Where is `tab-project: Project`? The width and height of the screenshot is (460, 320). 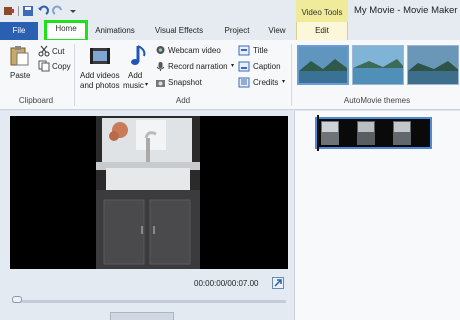
tab-project: Project is located at coordinates (237, 31).